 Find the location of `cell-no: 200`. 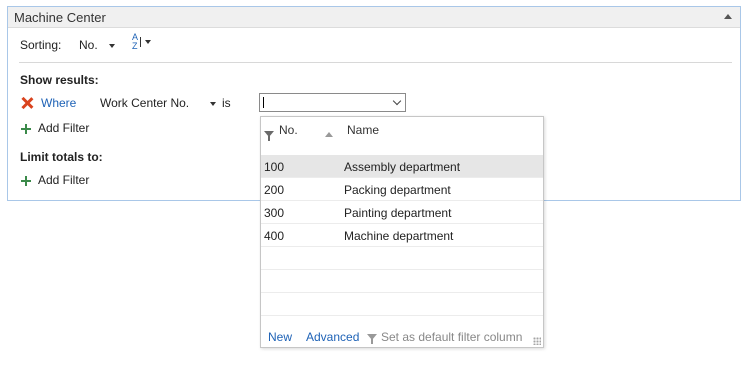

cell-no: 200 is located at coordinates (274, 190).